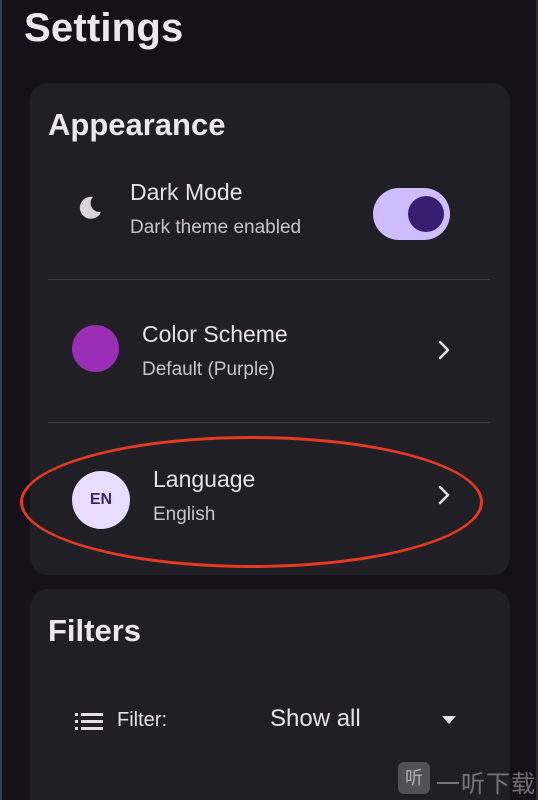  Describe the element at coordinates (142, 720) in the screenshot. I see `filter-label: Filter:` at that location.